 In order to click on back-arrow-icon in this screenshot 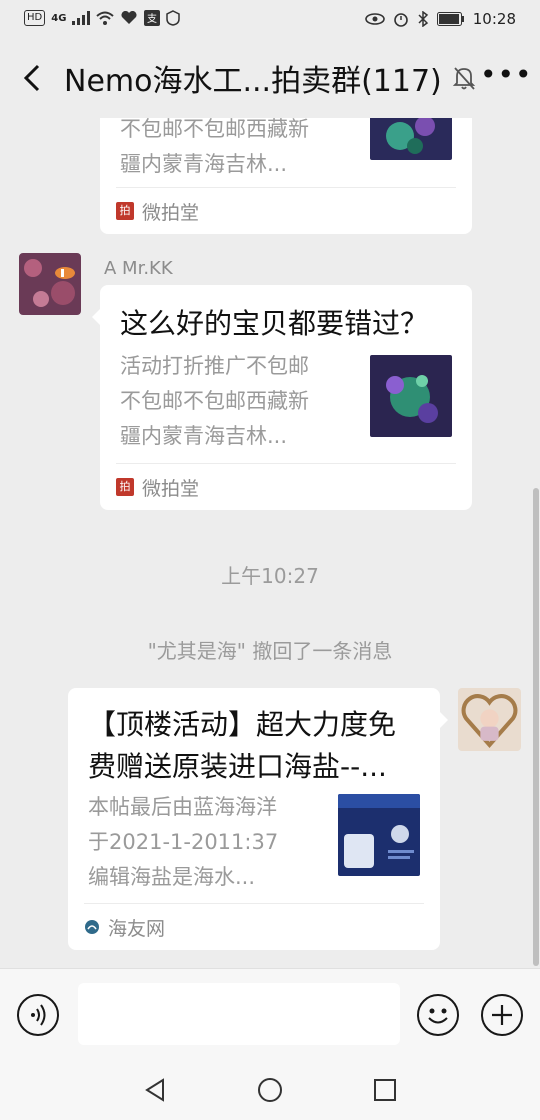, I will do `click(33, 78)`.